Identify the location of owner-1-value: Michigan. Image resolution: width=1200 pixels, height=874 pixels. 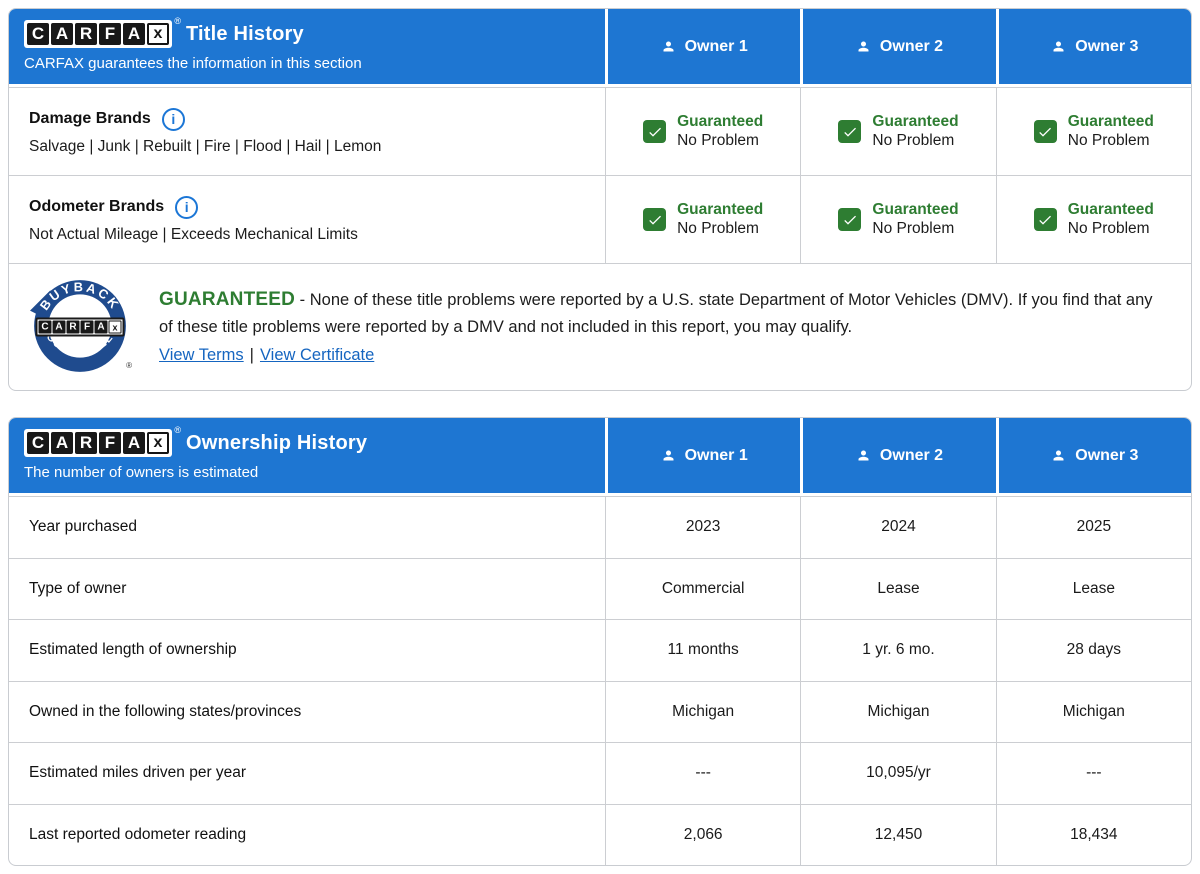
(702, 711).